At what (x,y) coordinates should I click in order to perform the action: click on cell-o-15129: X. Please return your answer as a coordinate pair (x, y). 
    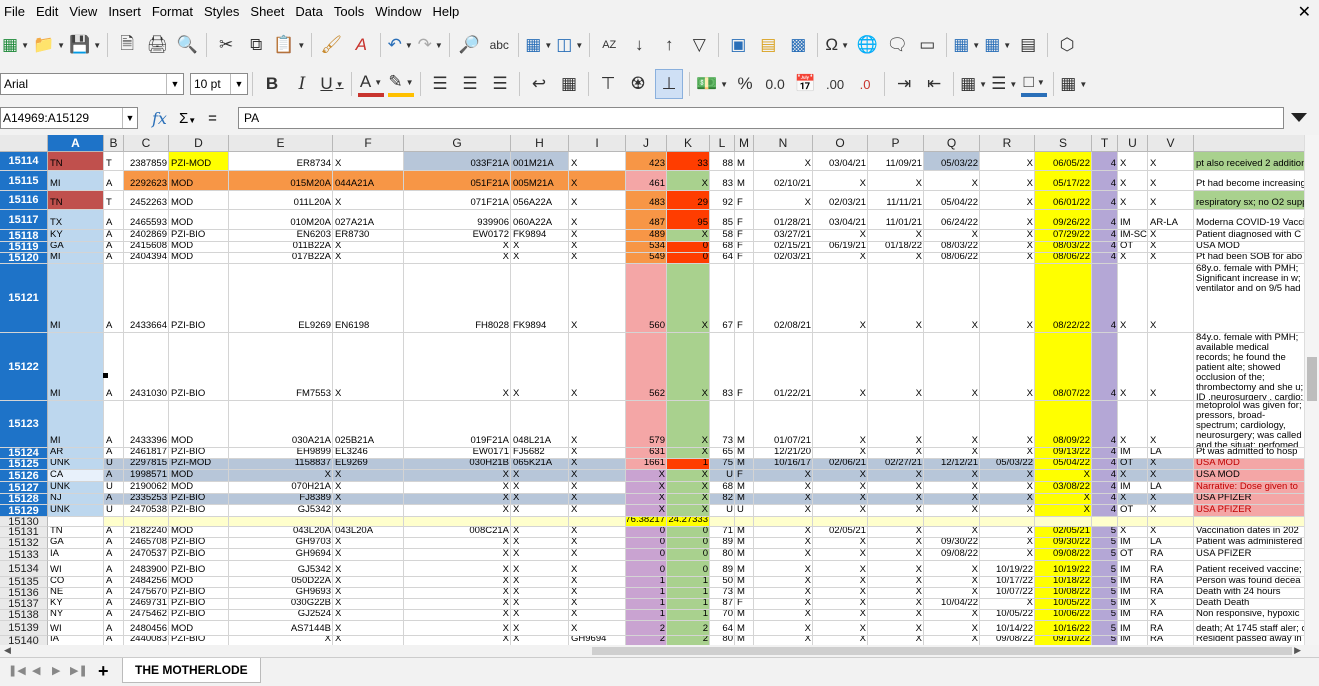
    Looking at the image, I should click on (840, 511).